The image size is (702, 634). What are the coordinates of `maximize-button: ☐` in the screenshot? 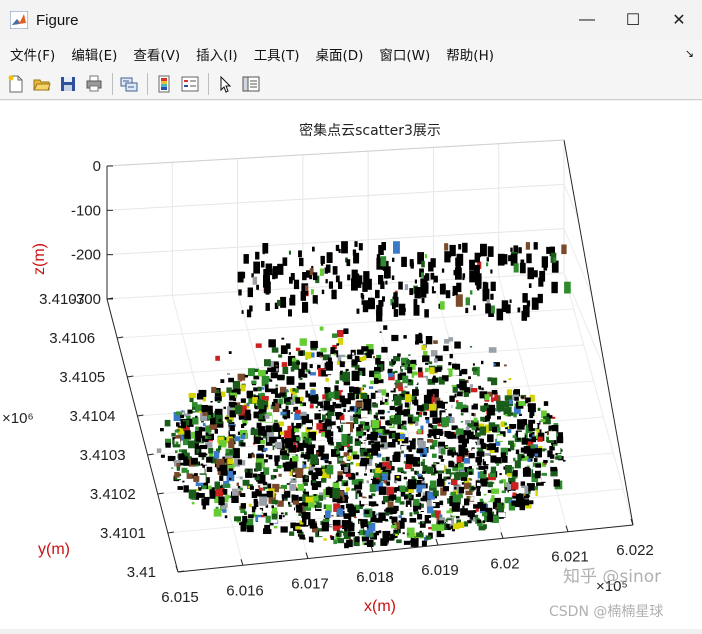 It's located at (633, 20).